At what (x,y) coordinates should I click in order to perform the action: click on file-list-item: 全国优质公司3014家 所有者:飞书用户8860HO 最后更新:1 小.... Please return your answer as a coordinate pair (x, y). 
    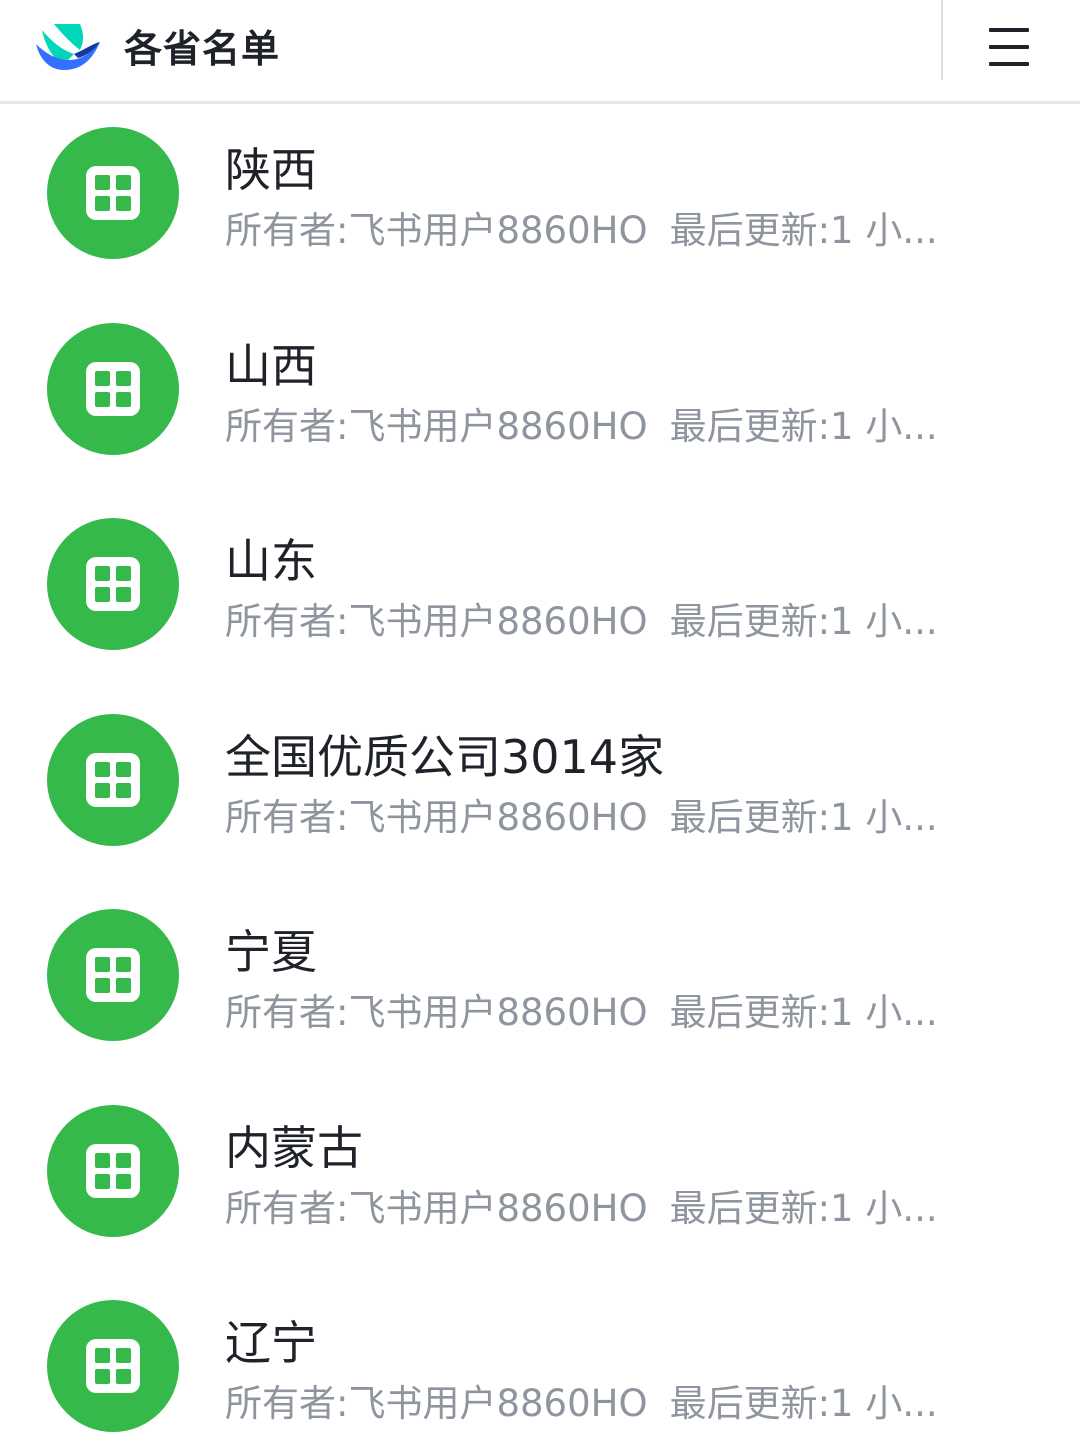
    Looking at the image, I should click on (540, 789).